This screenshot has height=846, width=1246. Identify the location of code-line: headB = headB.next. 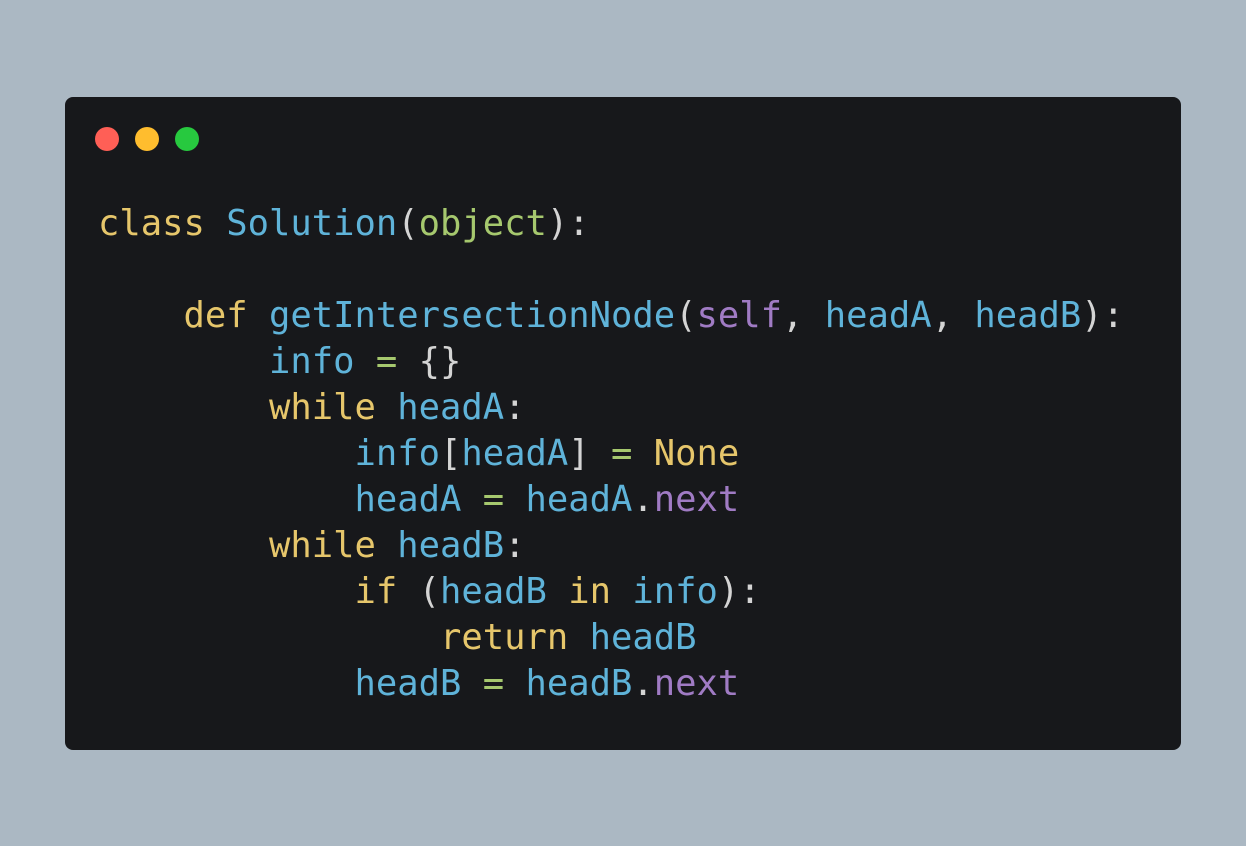
(611, 684).